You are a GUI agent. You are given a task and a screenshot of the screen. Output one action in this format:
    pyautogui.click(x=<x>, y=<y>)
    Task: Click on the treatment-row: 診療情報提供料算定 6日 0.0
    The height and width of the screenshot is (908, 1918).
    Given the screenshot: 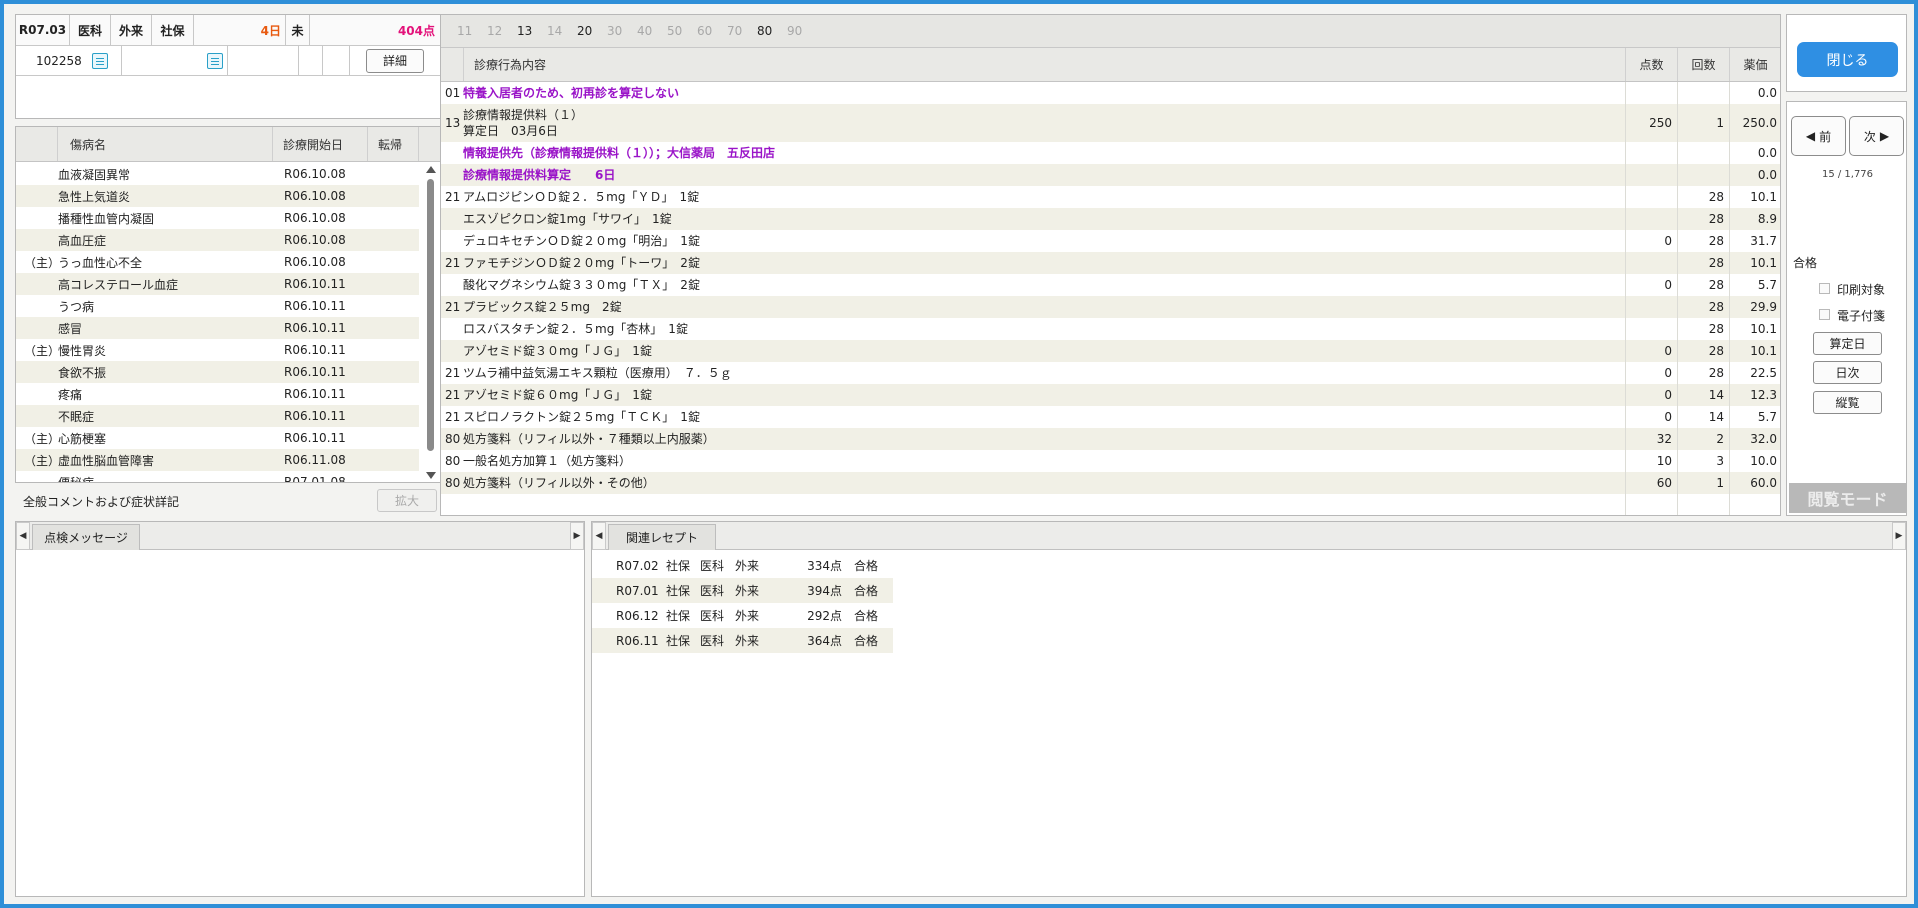 What is the action you would take?
    pyautogui.click(x=1110, y=175)
    